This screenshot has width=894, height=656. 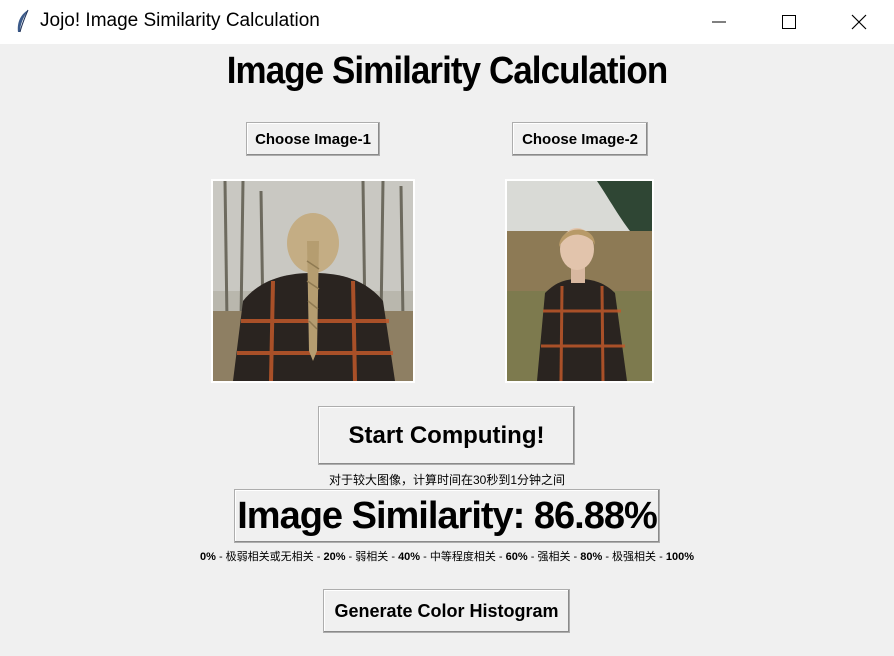 I want to click on scale-range-5: - 极强相关 -, so click(x=634, y=557).